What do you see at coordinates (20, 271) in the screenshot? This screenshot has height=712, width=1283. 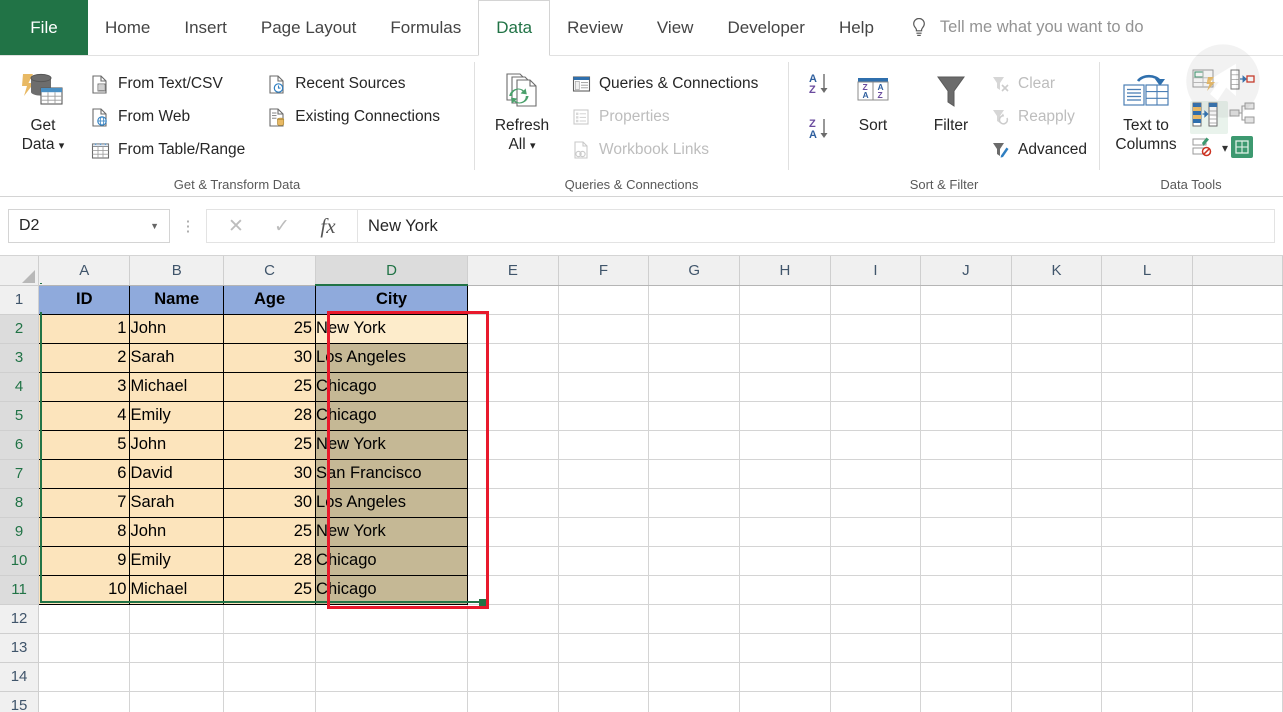 I see `select-all-corner` at bounding box center [20, 271].